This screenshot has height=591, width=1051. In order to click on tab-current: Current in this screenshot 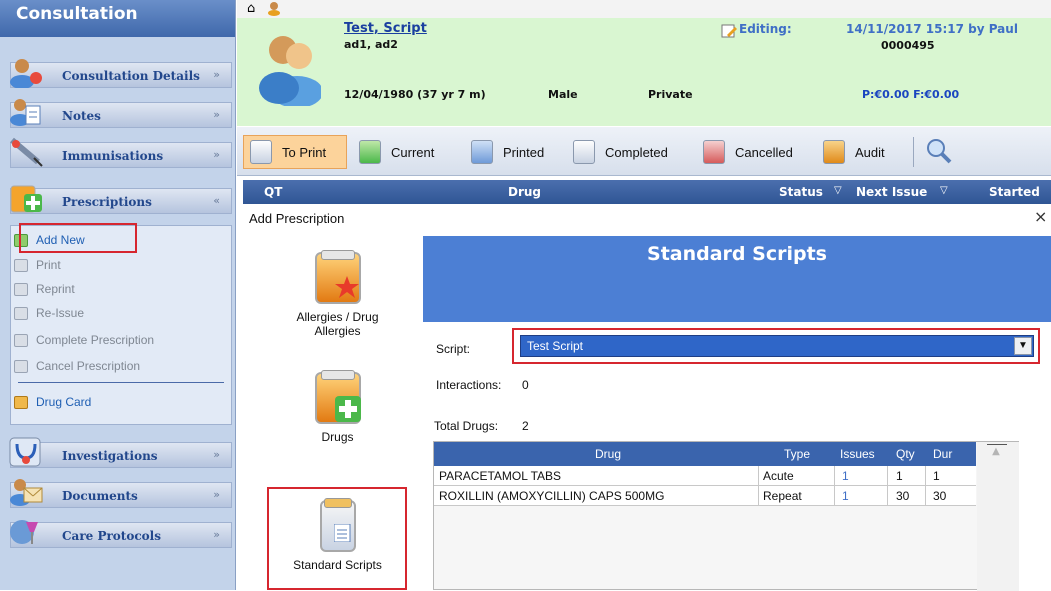, I will do `click(396, 152)`.